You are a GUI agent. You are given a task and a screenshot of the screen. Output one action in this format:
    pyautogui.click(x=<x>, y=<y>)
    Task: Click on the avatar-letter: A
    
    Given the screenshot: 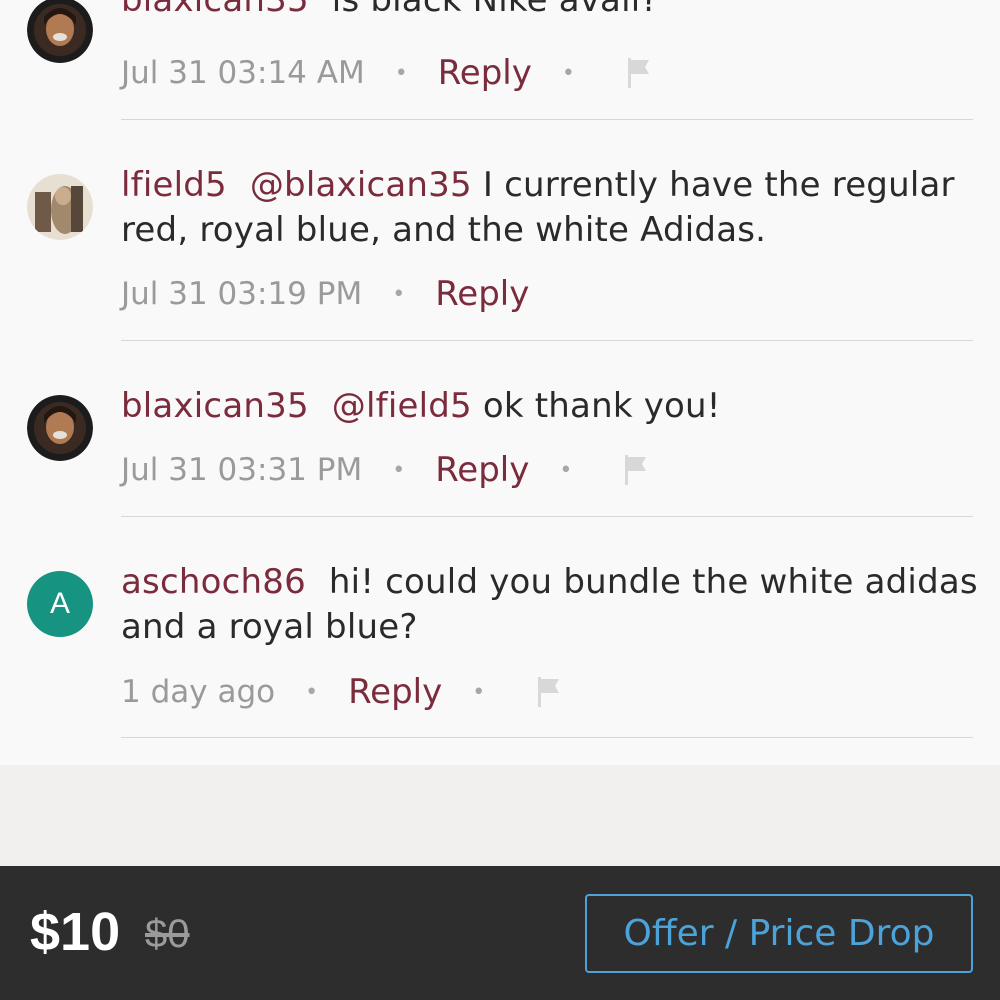 What is the action you would take?
    pyautogui.click(x=59, y=603)
    